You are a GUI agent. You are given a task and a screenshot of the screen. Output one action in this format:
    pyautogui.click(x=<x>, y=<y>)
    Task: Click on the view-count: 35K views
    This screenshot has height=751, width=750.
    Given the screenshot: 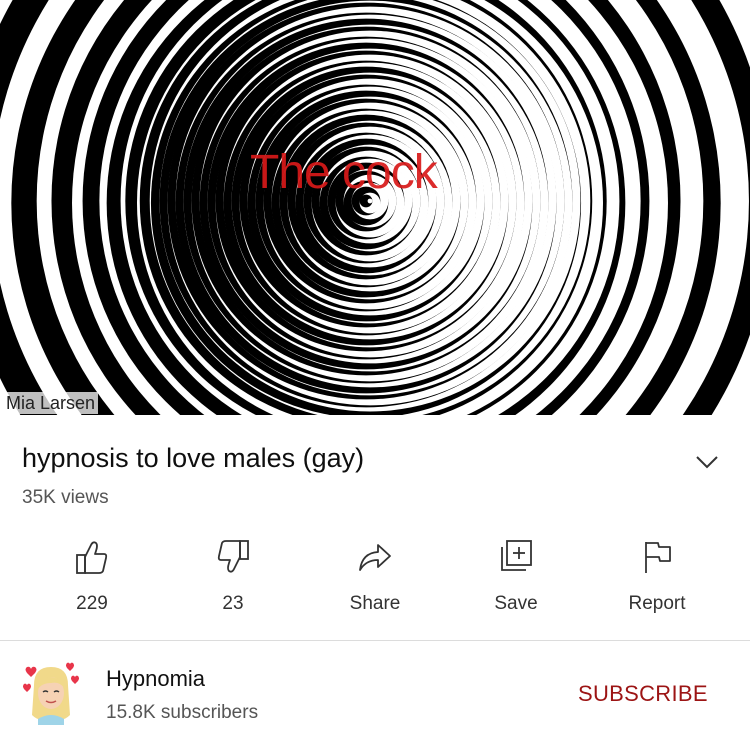 What is the action you would take?
    pyautogui.click(x=65, y=497)
    